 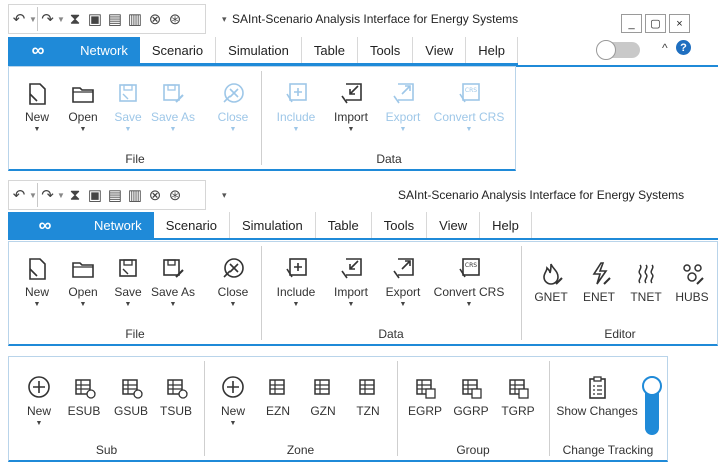 I want to click on theme-toggle, so click(x=618, y=50).